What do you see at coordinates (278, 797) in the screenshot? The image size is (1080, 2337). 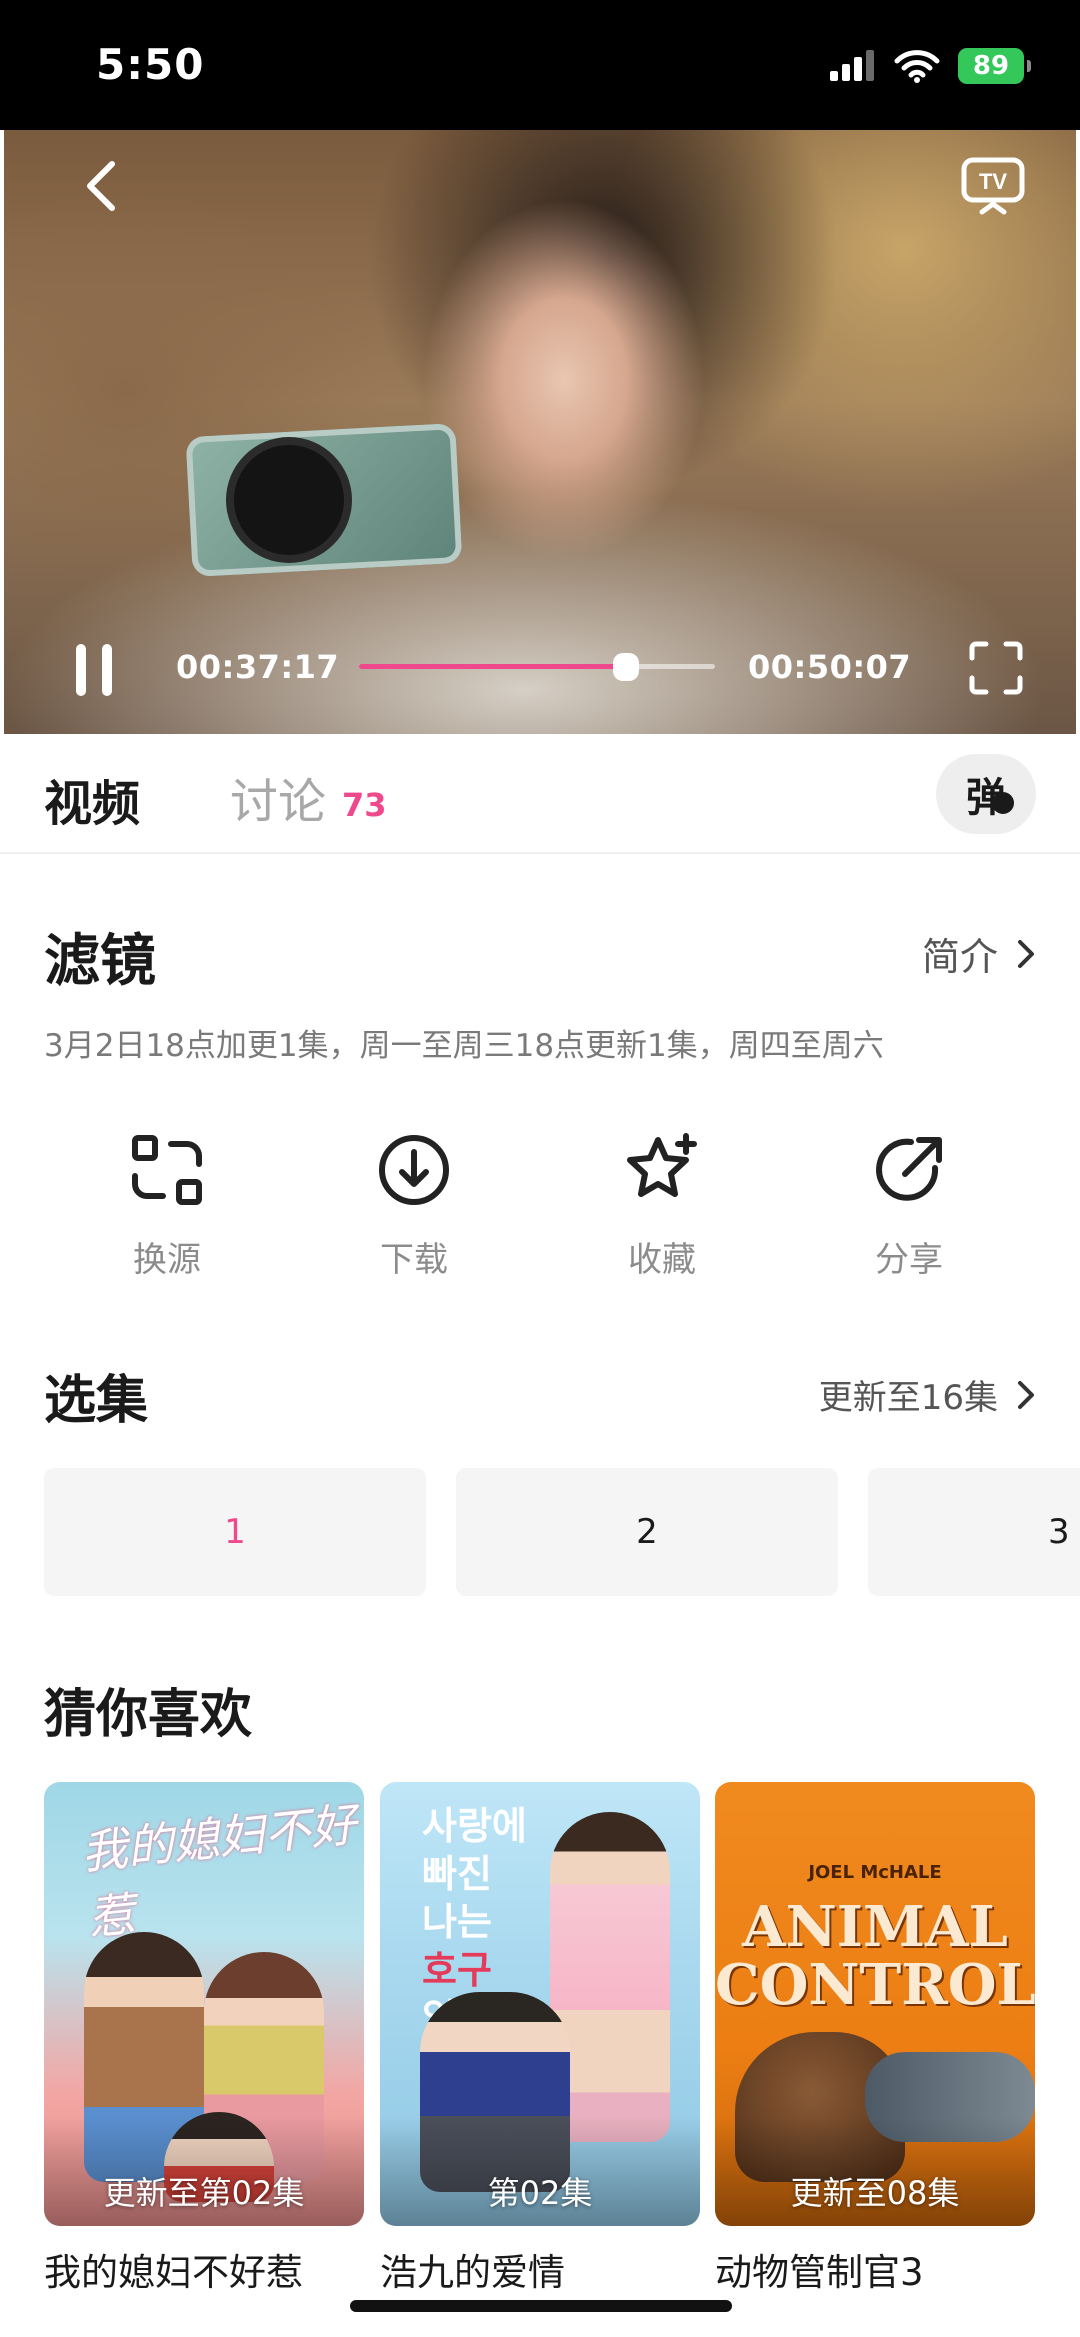 I see `tab-discuss: 讨论` at bounding box center [278, 797].